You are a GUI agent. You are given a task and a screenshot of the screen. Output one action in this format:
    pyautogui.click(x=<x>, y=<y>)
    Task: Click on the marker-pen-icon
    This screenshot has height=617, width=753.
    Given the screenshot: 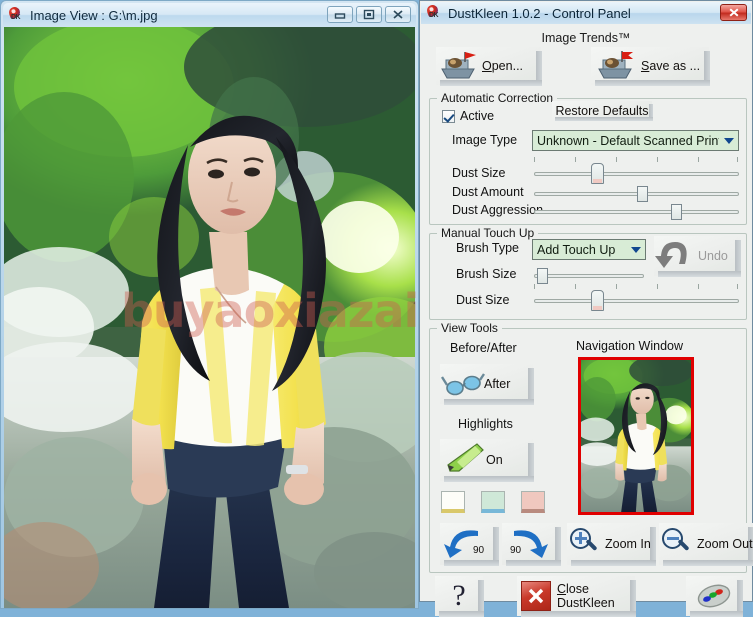 What is the action you would take?
    pyautogui.click(x=465, y=457)
    